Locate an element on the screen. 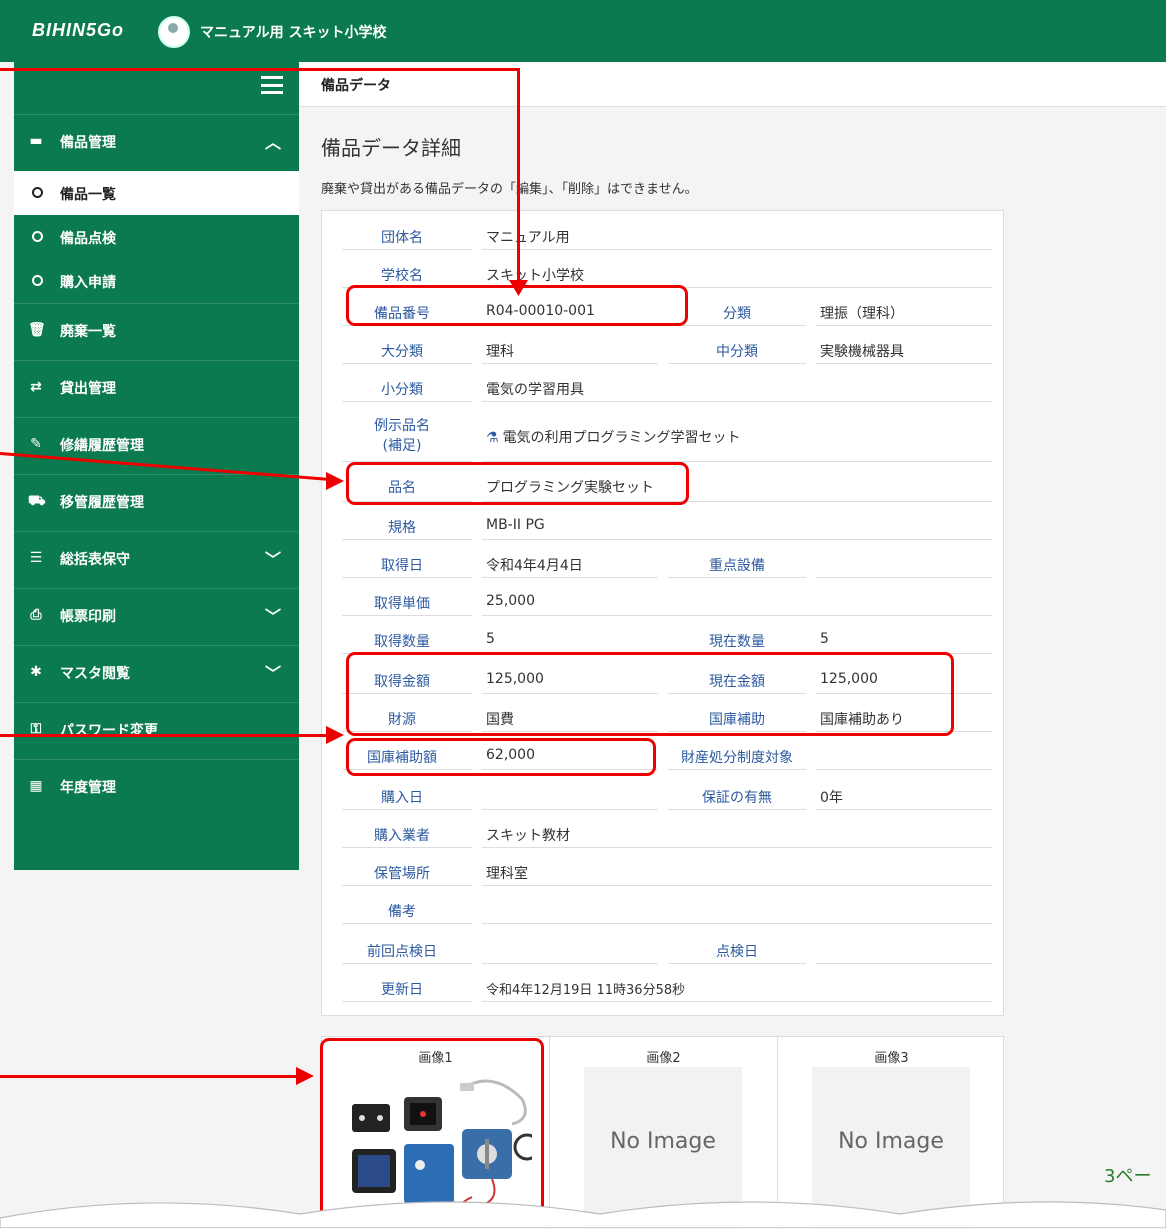 The height and width of the screenshot is (1229, 1166). sidebar-item-print-forms: ⎙ 帳票印刷 ﹀ is located at coordinates (156, 616).